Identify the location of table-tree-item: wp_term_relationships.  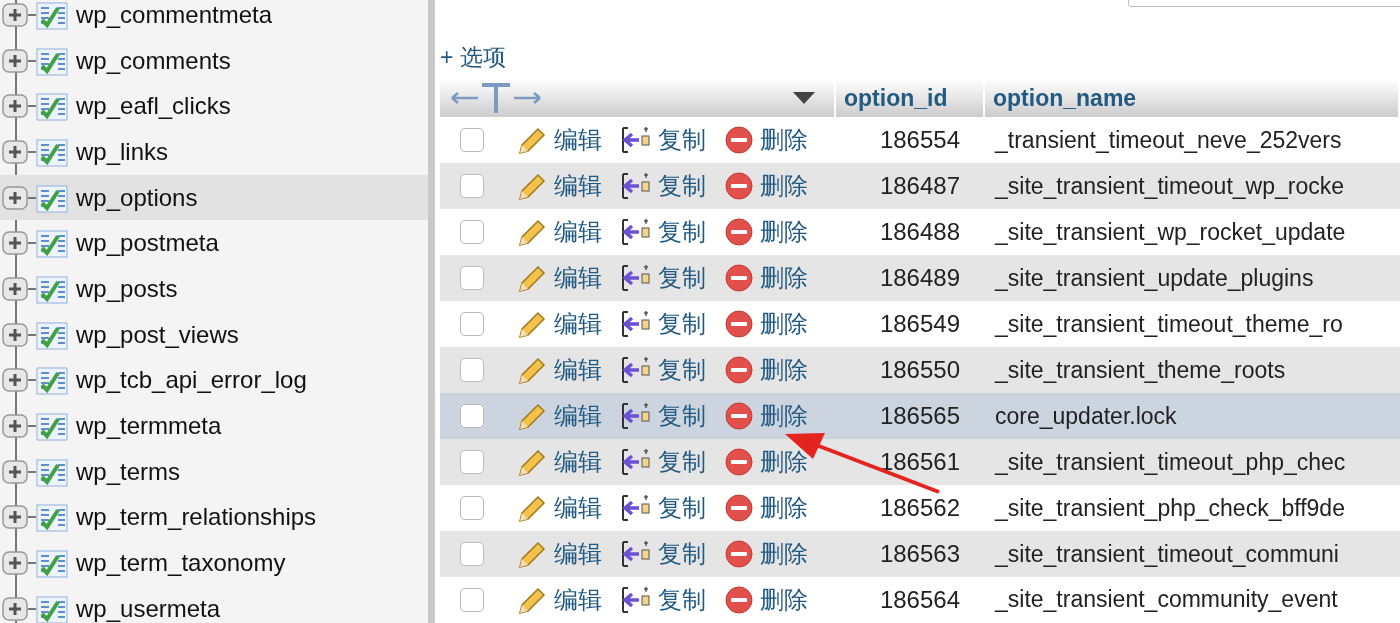
(214, 517).